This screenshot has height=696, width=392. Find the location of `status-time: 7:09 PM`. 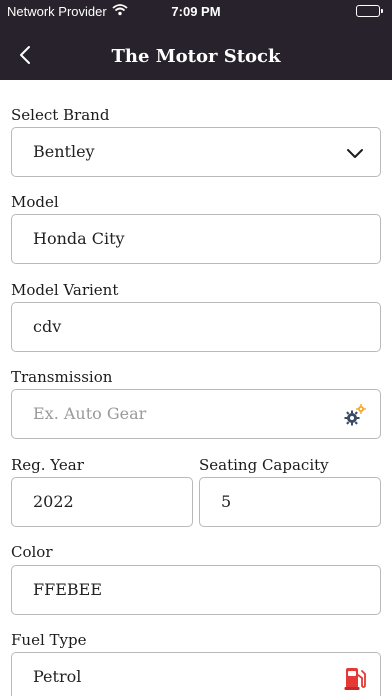

status-time: 7:09 PM is located at coordinates (196, 11).